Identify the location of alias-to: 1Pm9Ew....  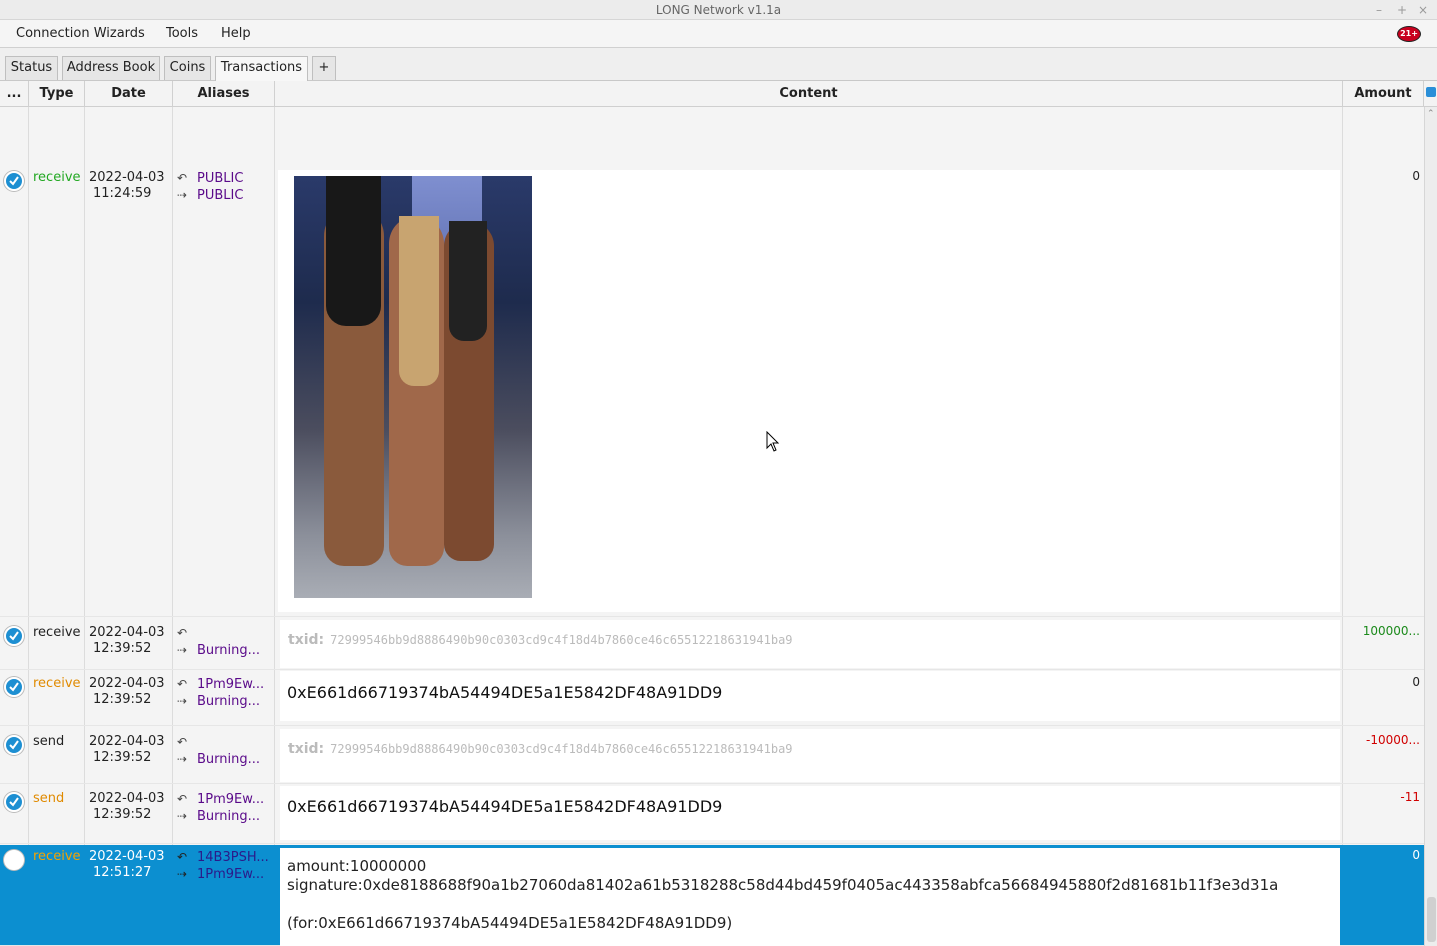
(230, 874).